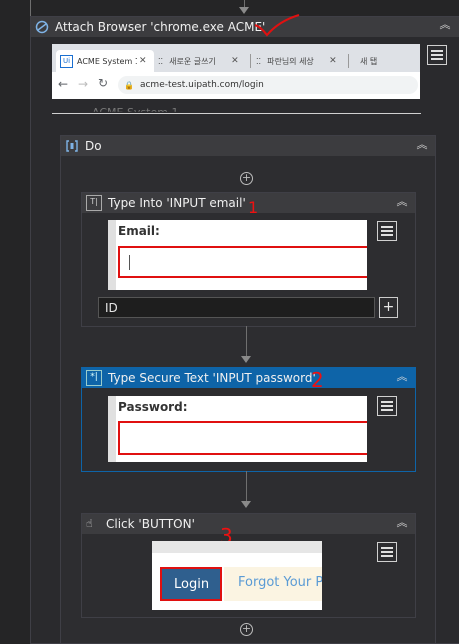  What do you see at coordinates (201, 85) in the screenshot?
I see `url-text: acme-test.uipath.com/login` at bounding box center [201, 85].